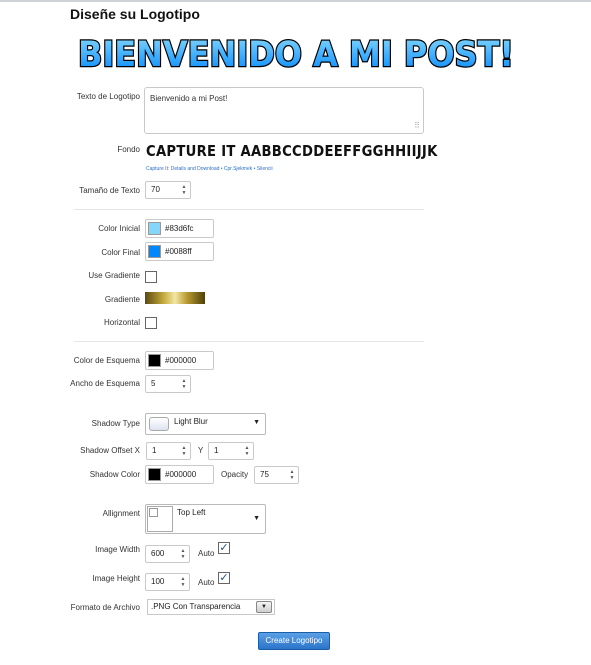 This screenshot has width=591, height=665. What do you see at coordinates (114, 474) in the screenshot?
I see `shadow-color-label: Shadow Color` at bounding box center [114, 474].